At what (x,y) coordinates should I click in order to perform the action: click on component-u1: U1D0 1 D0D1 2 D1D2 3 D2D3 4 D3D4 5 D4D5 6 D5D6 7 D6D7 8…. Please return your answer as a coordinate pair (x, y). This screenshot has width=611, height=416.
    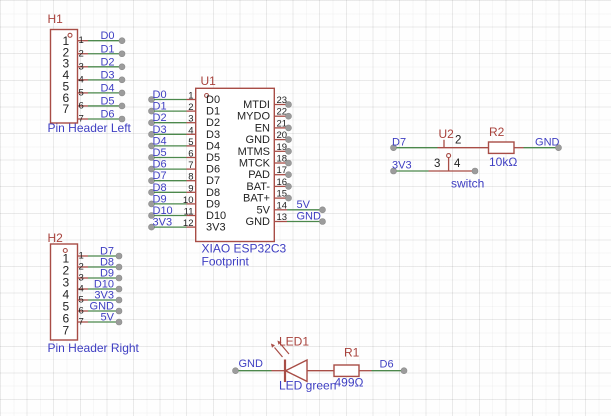
    Looking at the image, I should click on (237, 171).